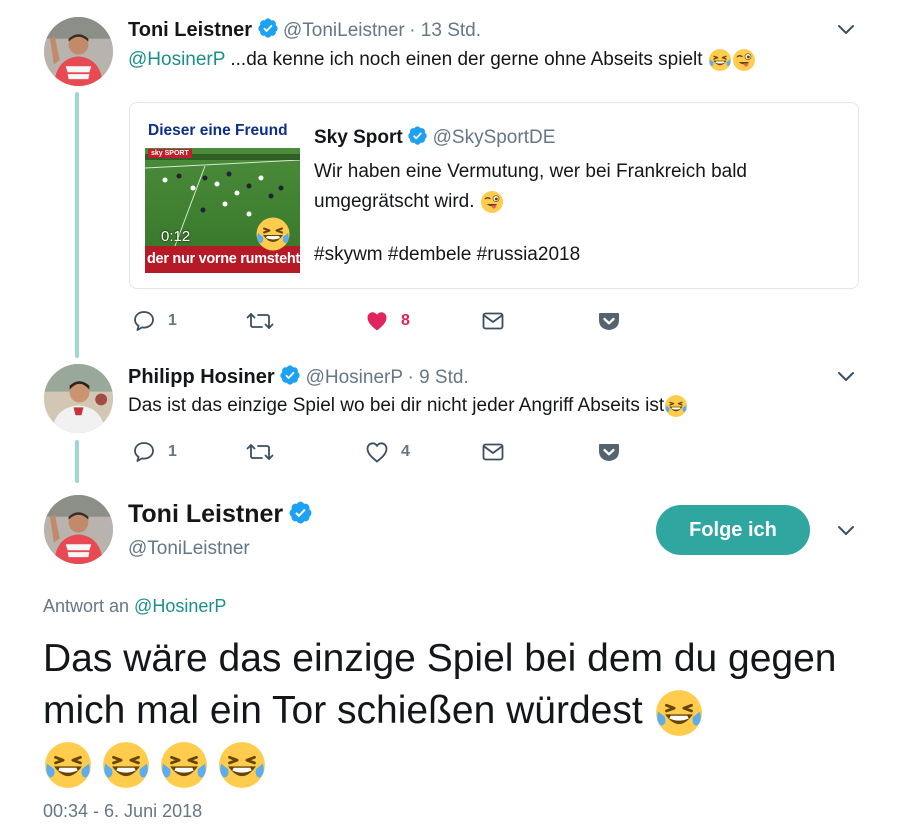 This screenshot has height=836, width=900. I want to click on main-author: Toni Leistner, so click(220, 514).